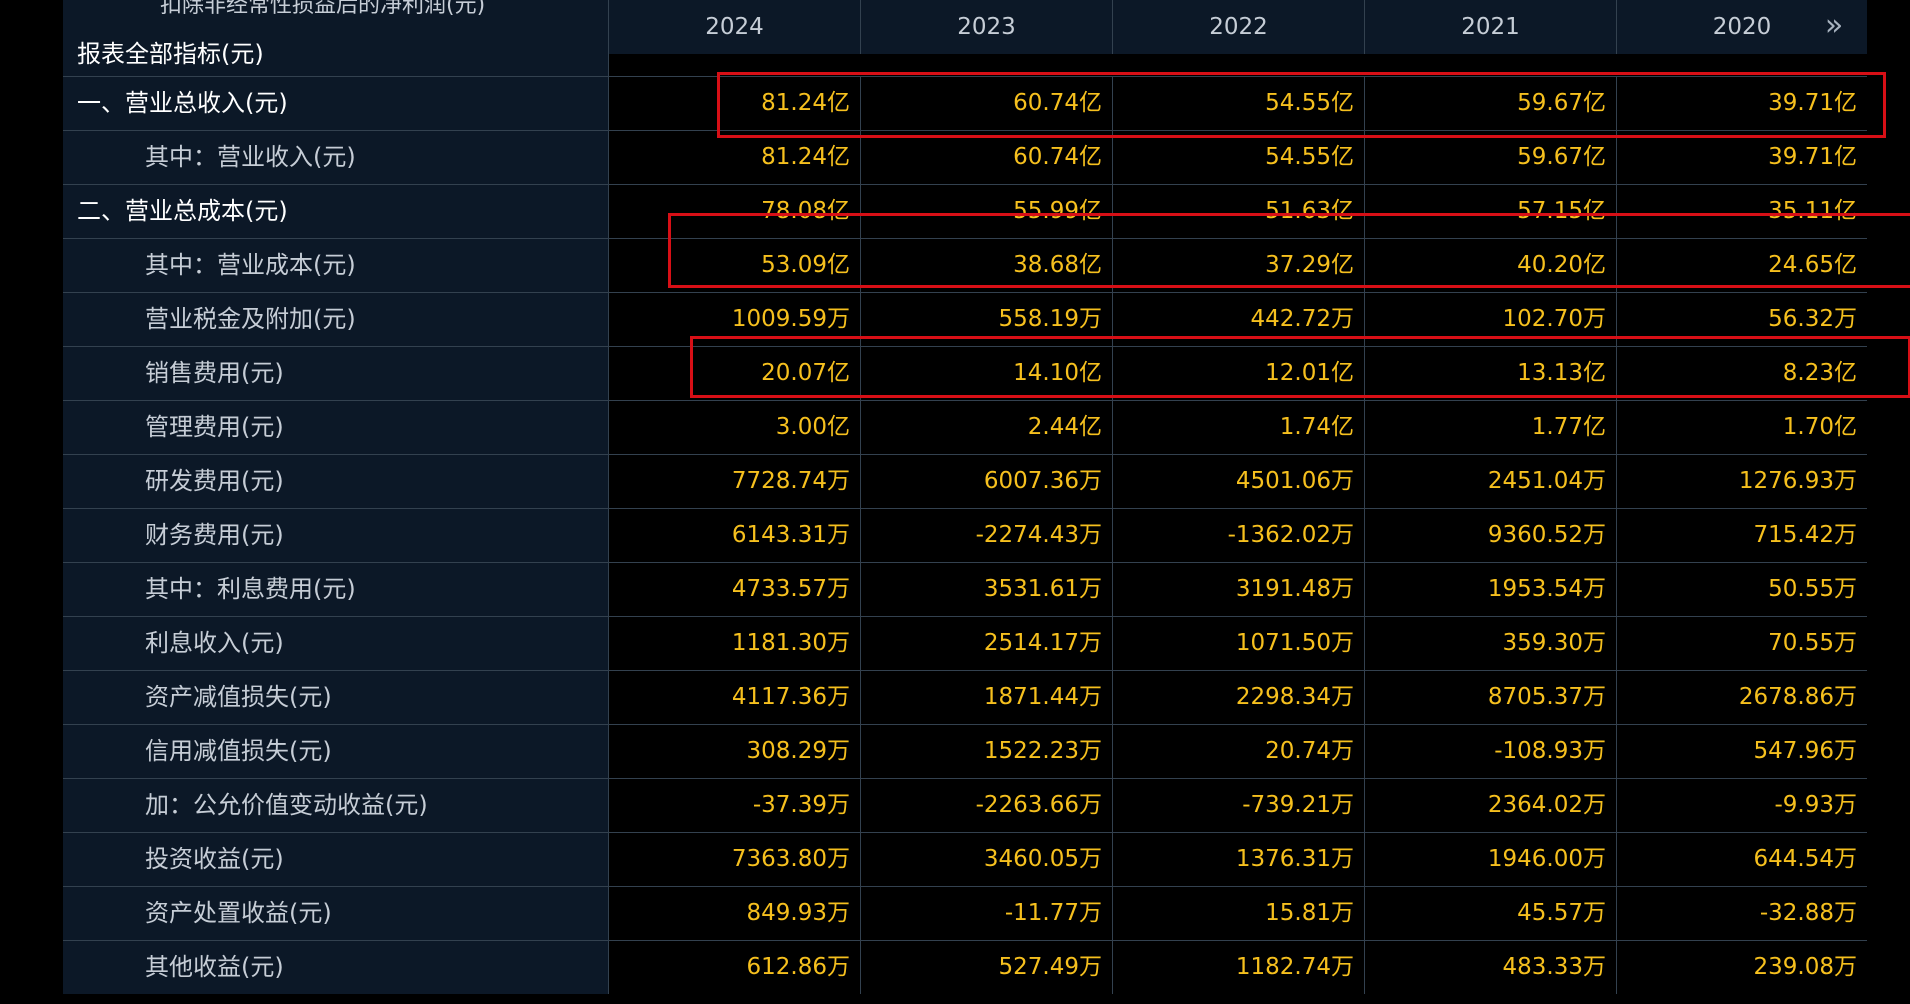 The width and height of the screenshot is (1910, 1004). Describe the element at coordinates (1491, 211) in the screenshot. I see `value-cell-2021: 57.15亿` at that location.